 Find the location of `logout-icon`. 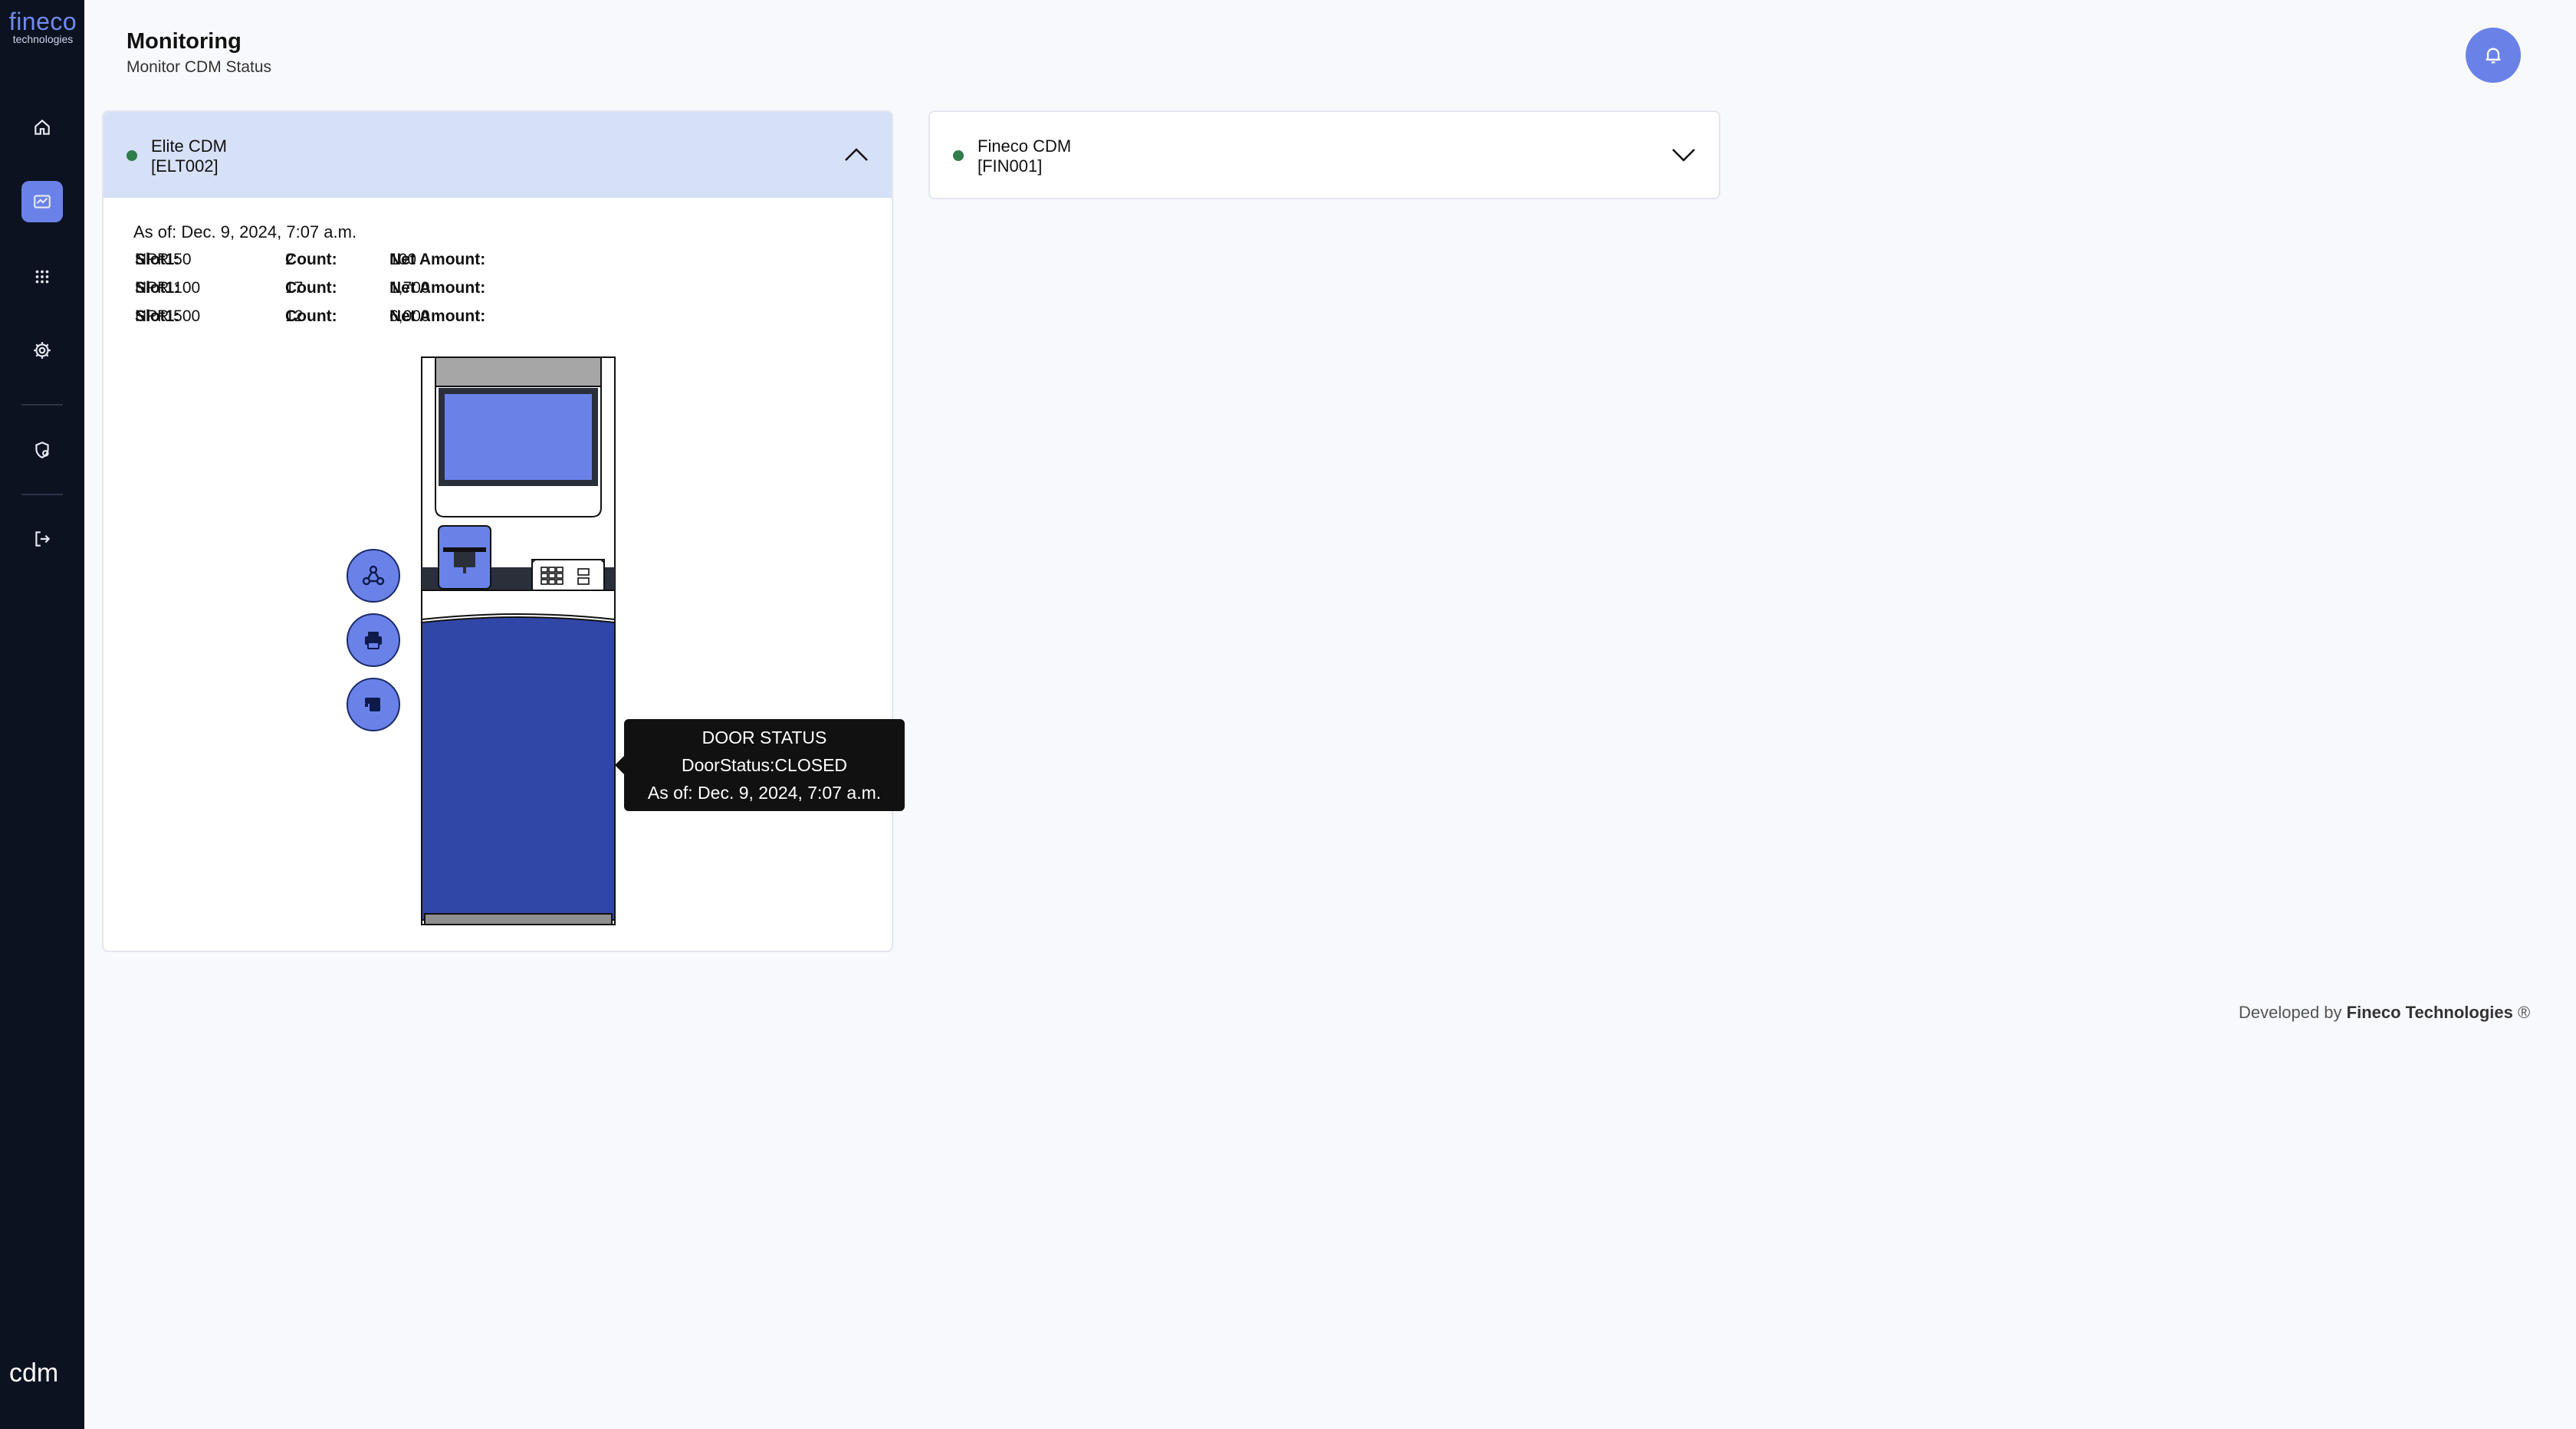

logout-icon is located at coordinates (43, 539).